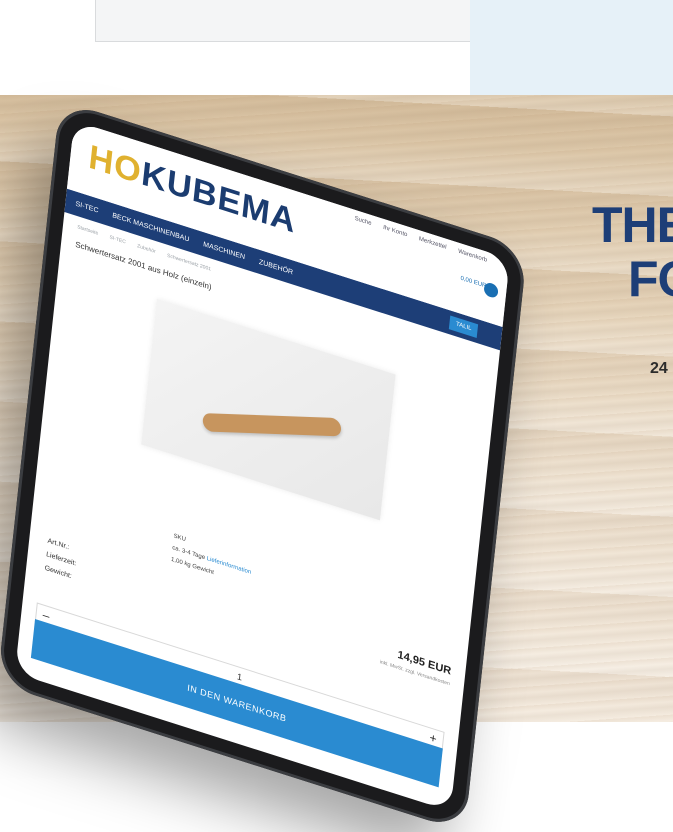  I want to click on label-delivery: Lieferzeit:, so click(61, 559).